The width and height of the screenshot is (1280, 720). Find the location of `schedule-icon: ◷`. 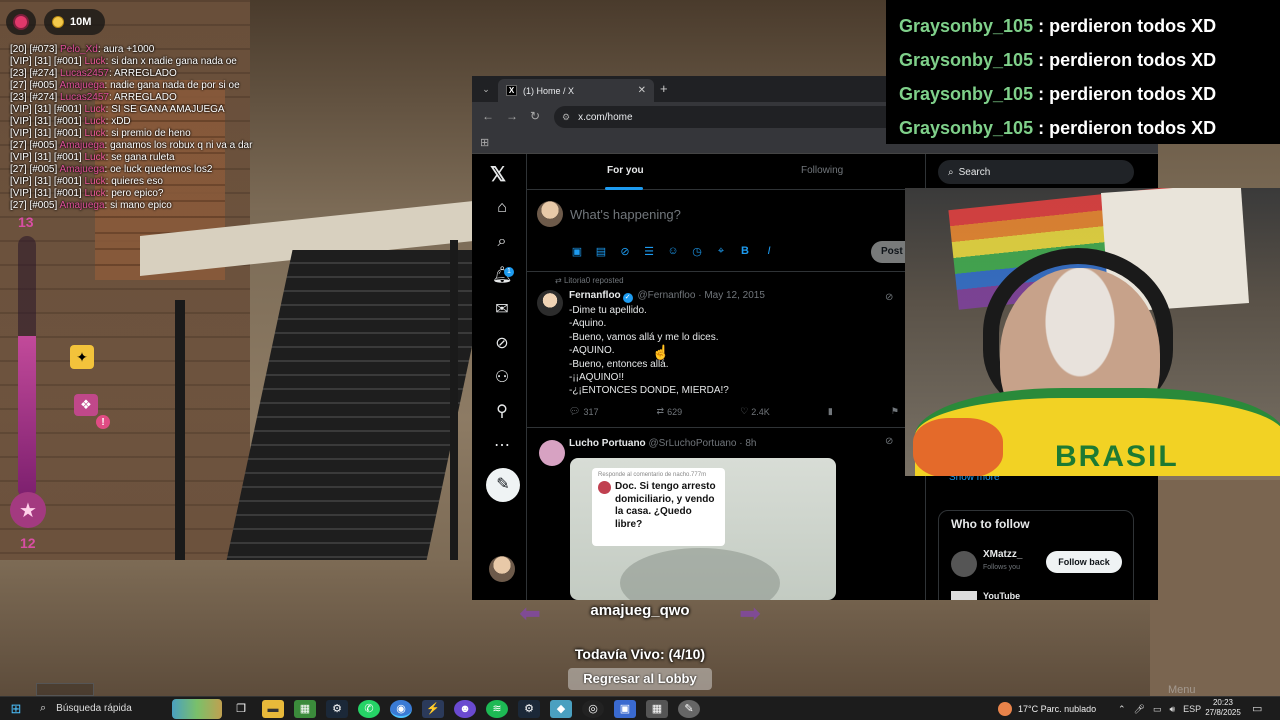

schedule-icon: ◷ is located at coordinates (697, 251).